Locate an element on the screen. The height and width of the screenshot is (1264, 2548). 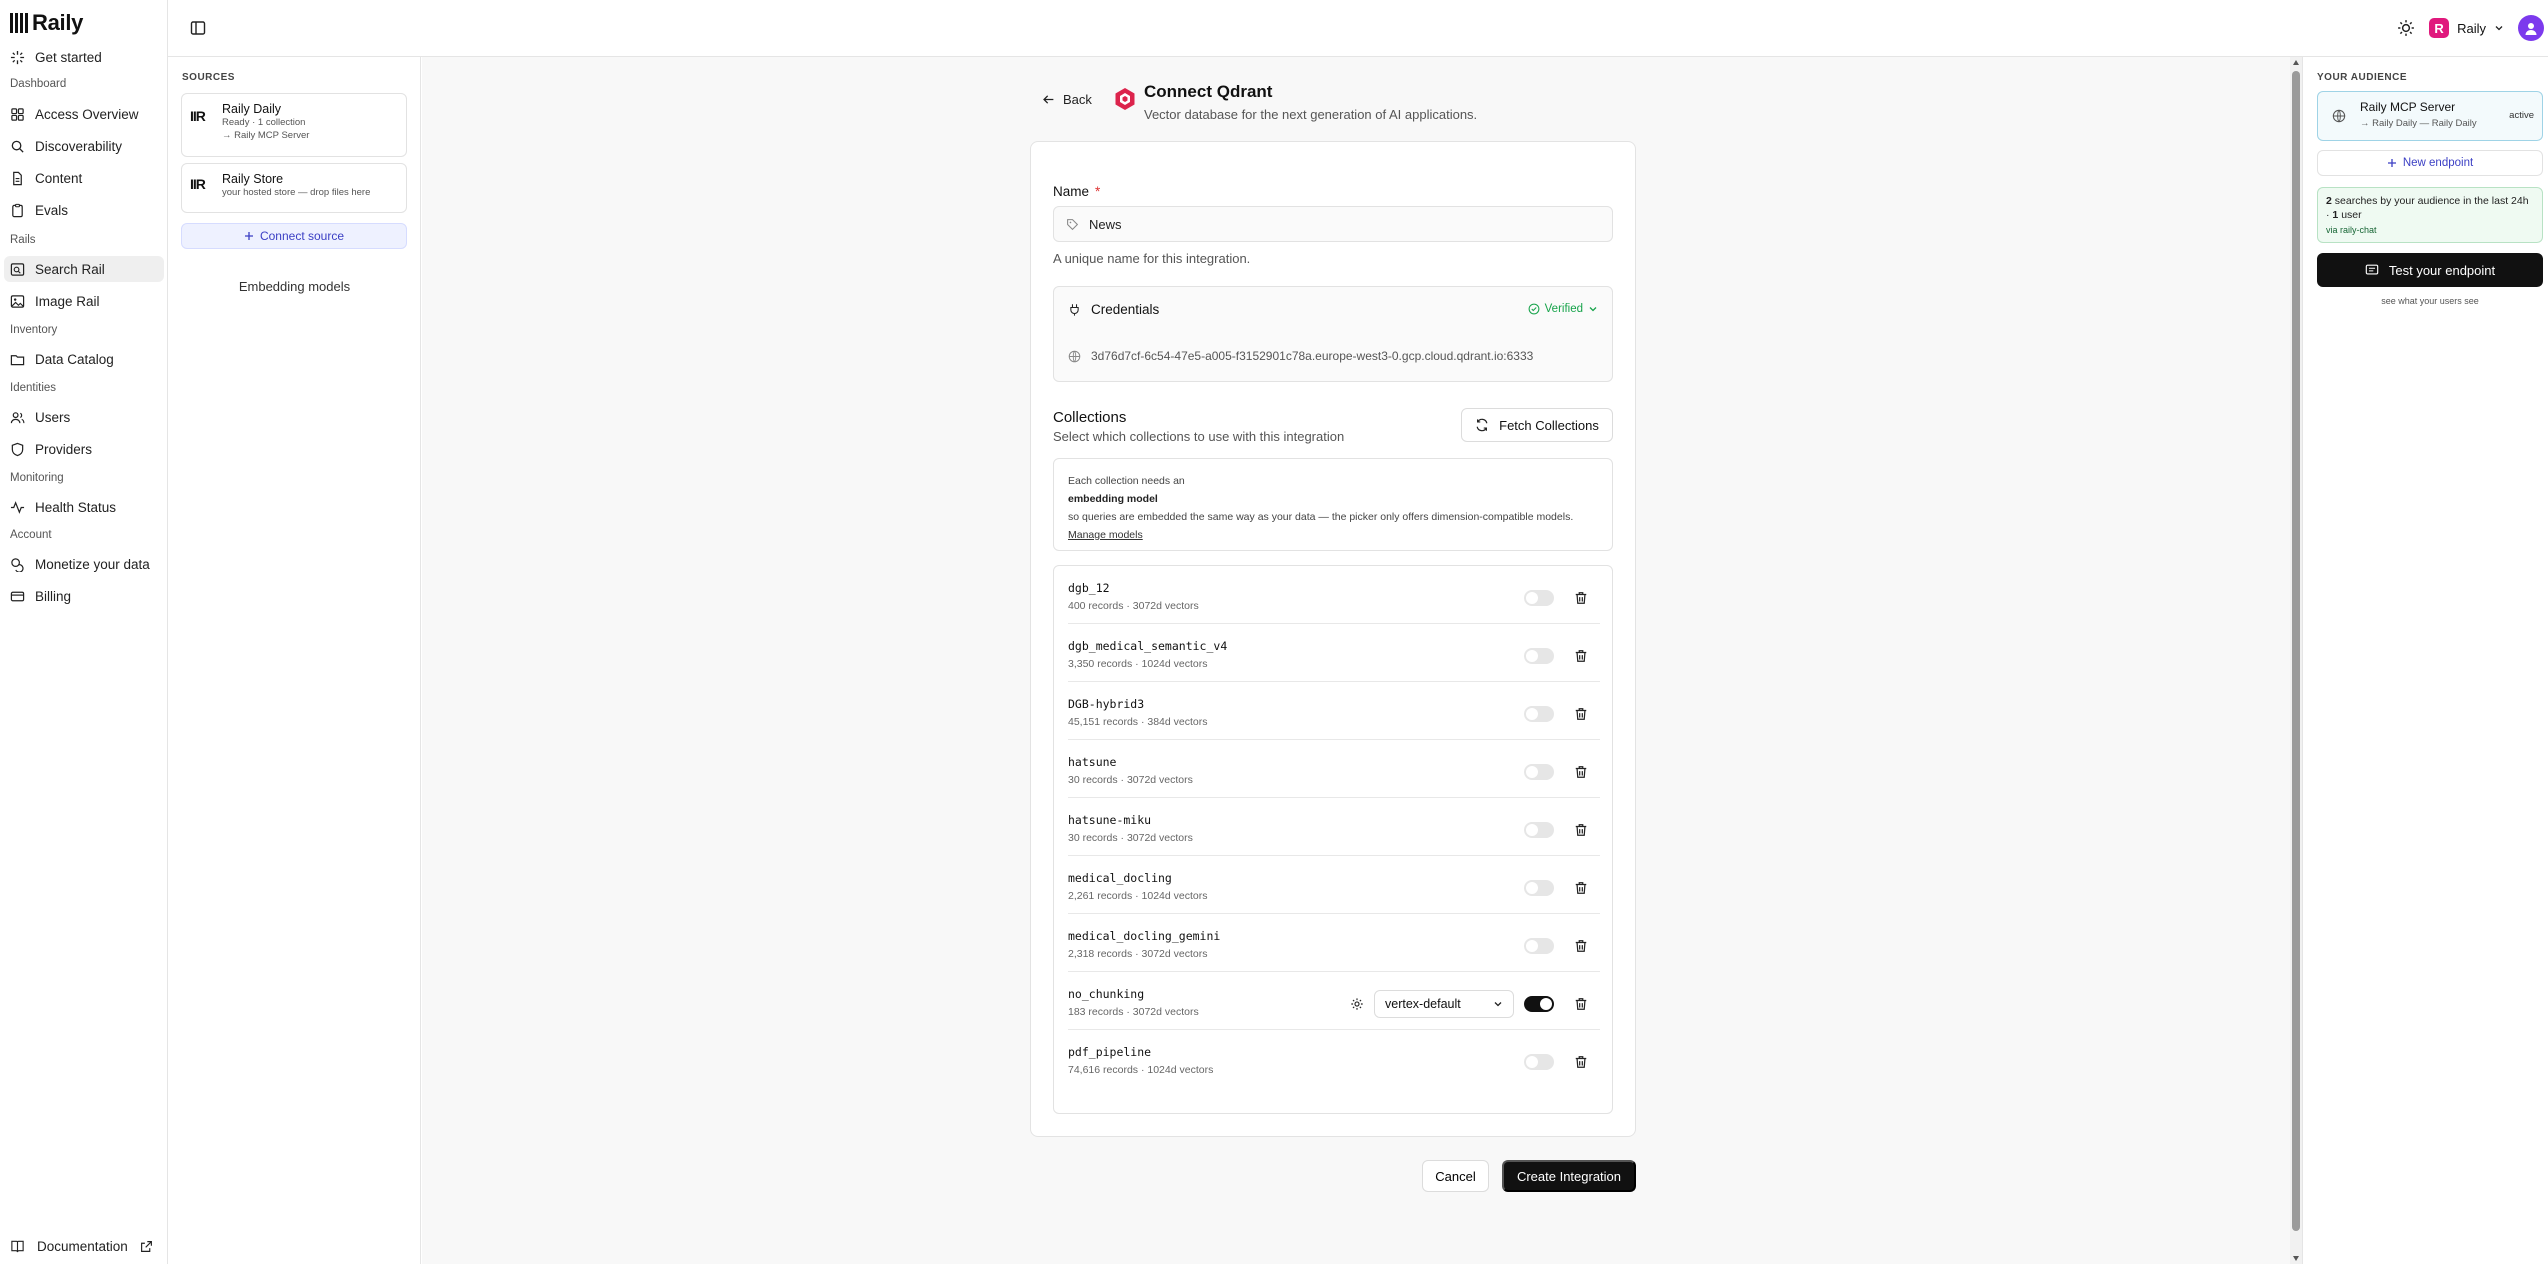
main-scrollbar is located at coordinates (2296, 660).